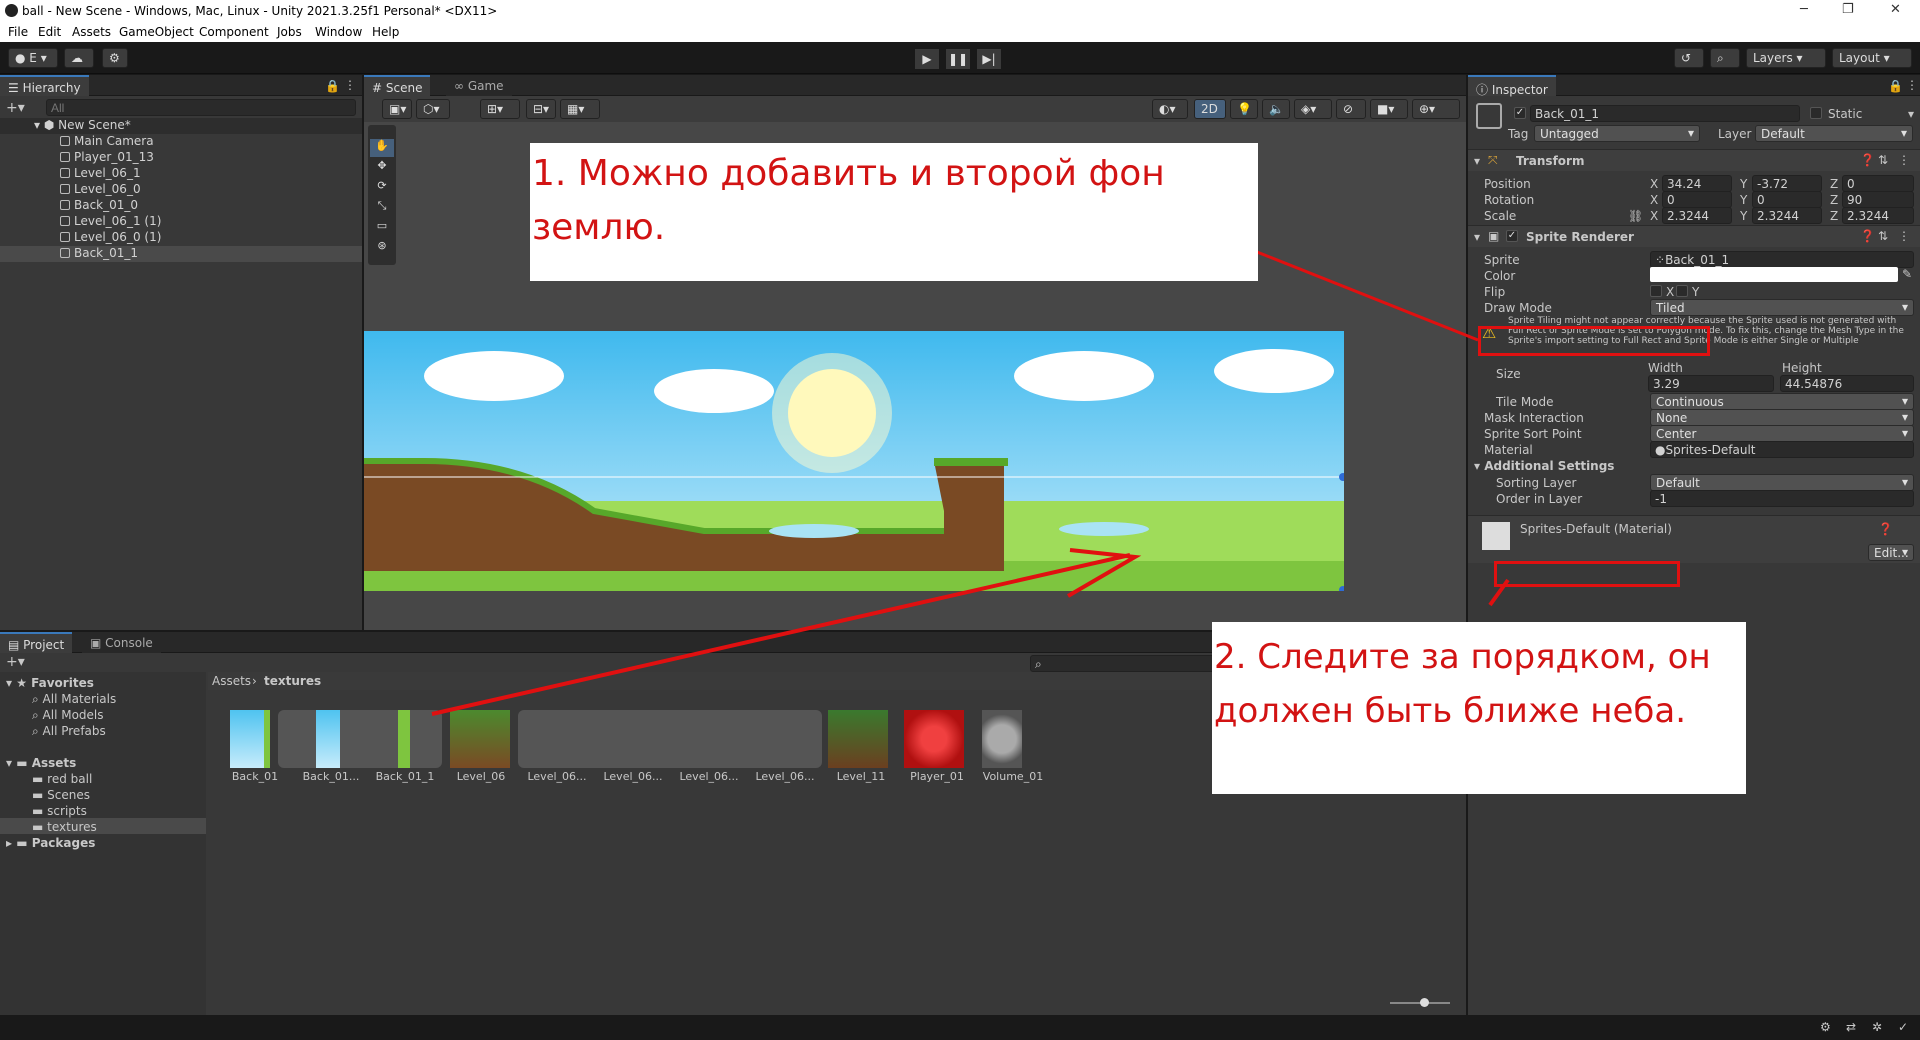  I want to click on note-1-line-2: землю., so click(599, 227).